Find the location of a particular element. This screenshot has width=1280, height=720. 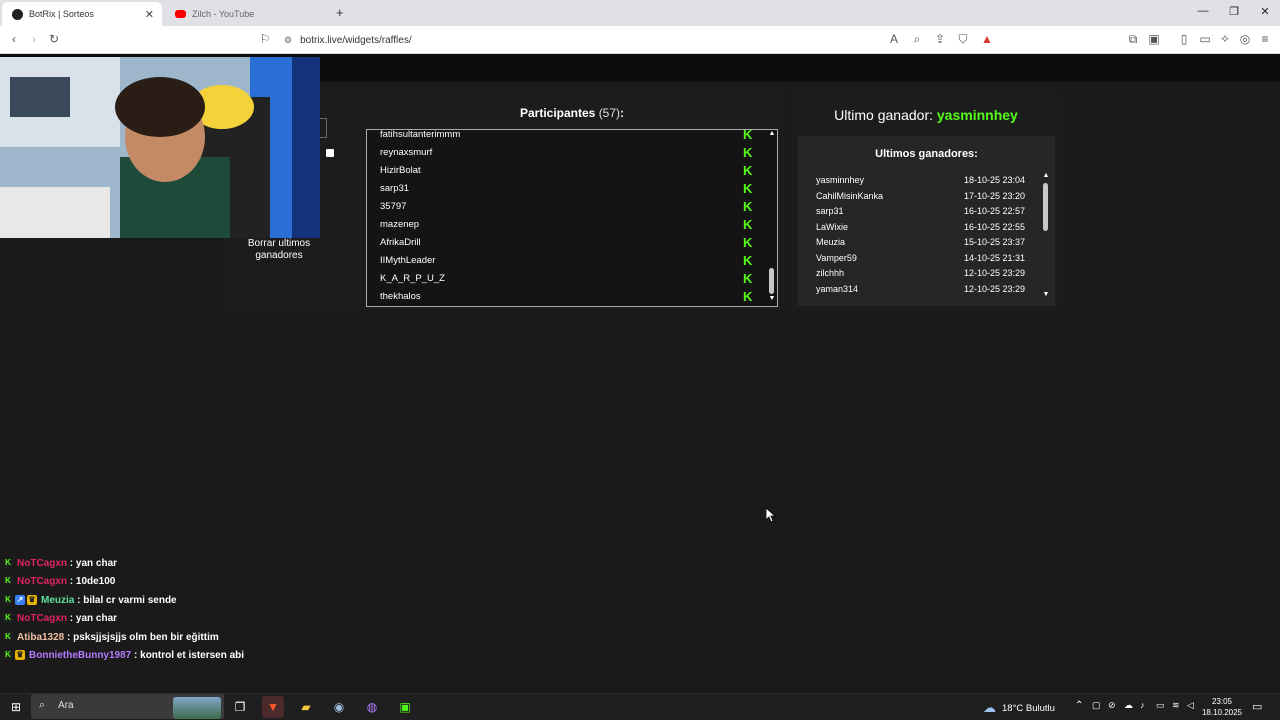

tray-cloud-icon: ☁ is located at coordinates (1128, 705).